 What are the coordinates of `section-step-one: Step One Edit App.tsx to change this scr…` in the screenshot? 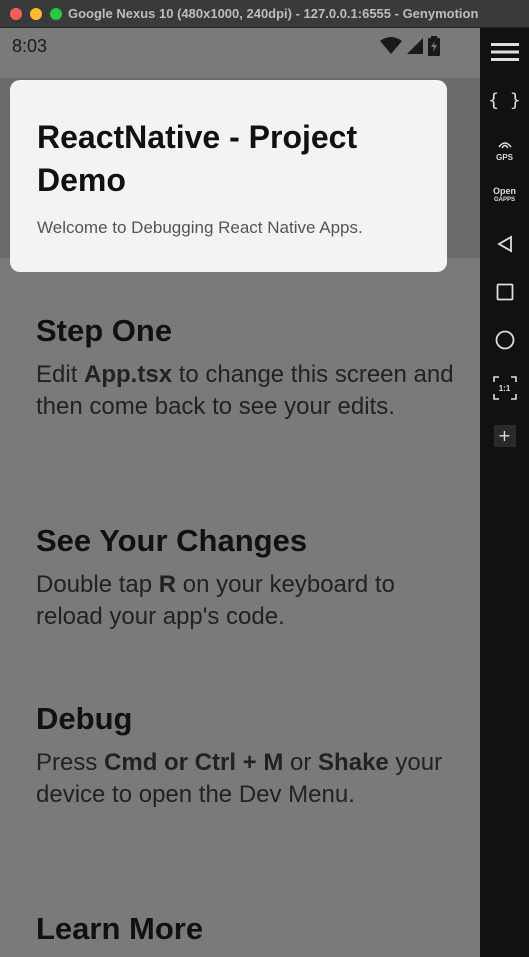 It's located at (246, 367).